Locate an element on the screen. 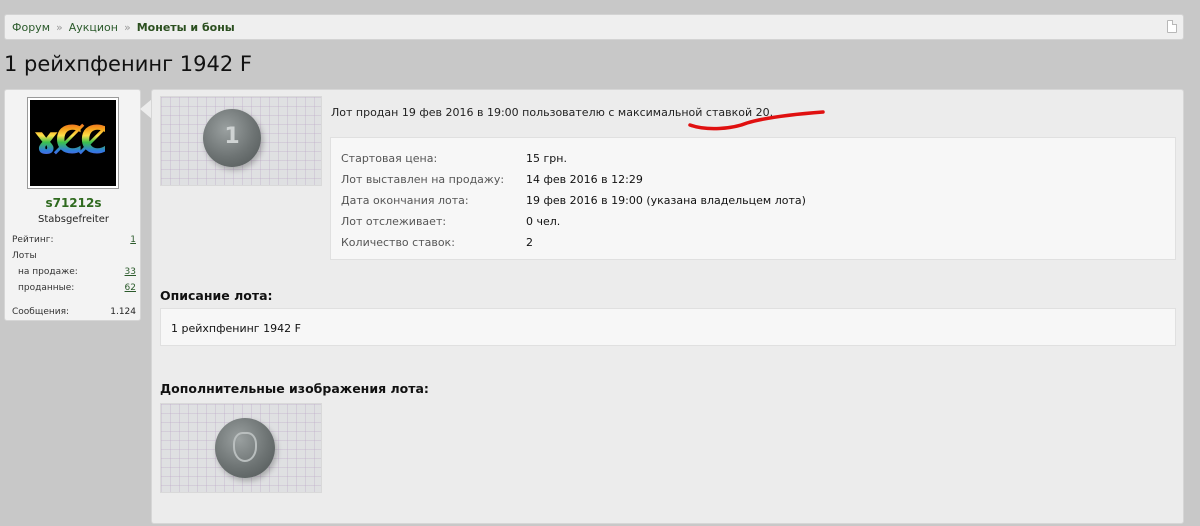  avatar: ɤȻȻ is located at coordinates (73, 143).